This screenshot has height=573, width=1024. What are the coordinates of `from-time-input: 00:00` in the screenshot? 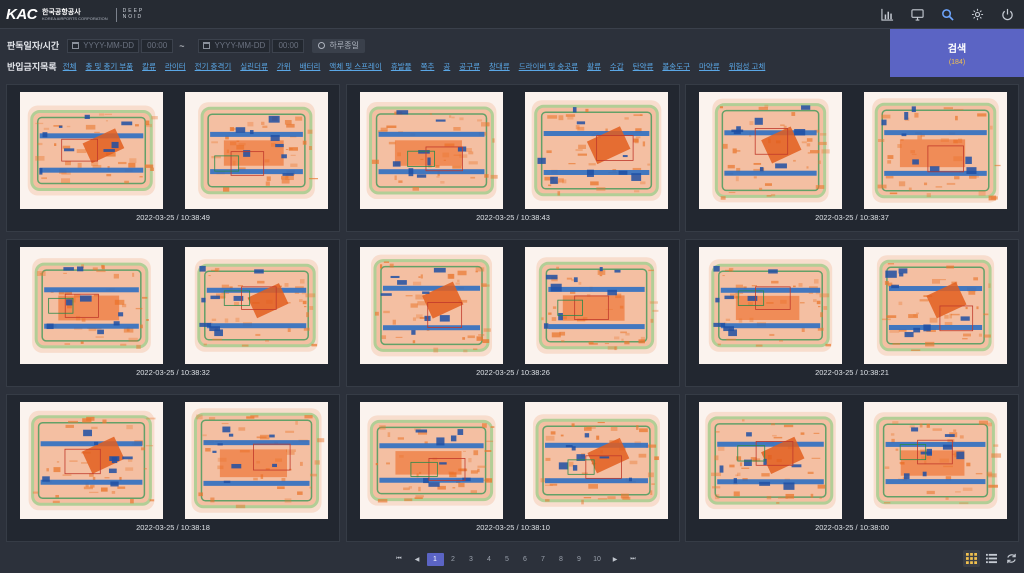 It's located at (157, 45).